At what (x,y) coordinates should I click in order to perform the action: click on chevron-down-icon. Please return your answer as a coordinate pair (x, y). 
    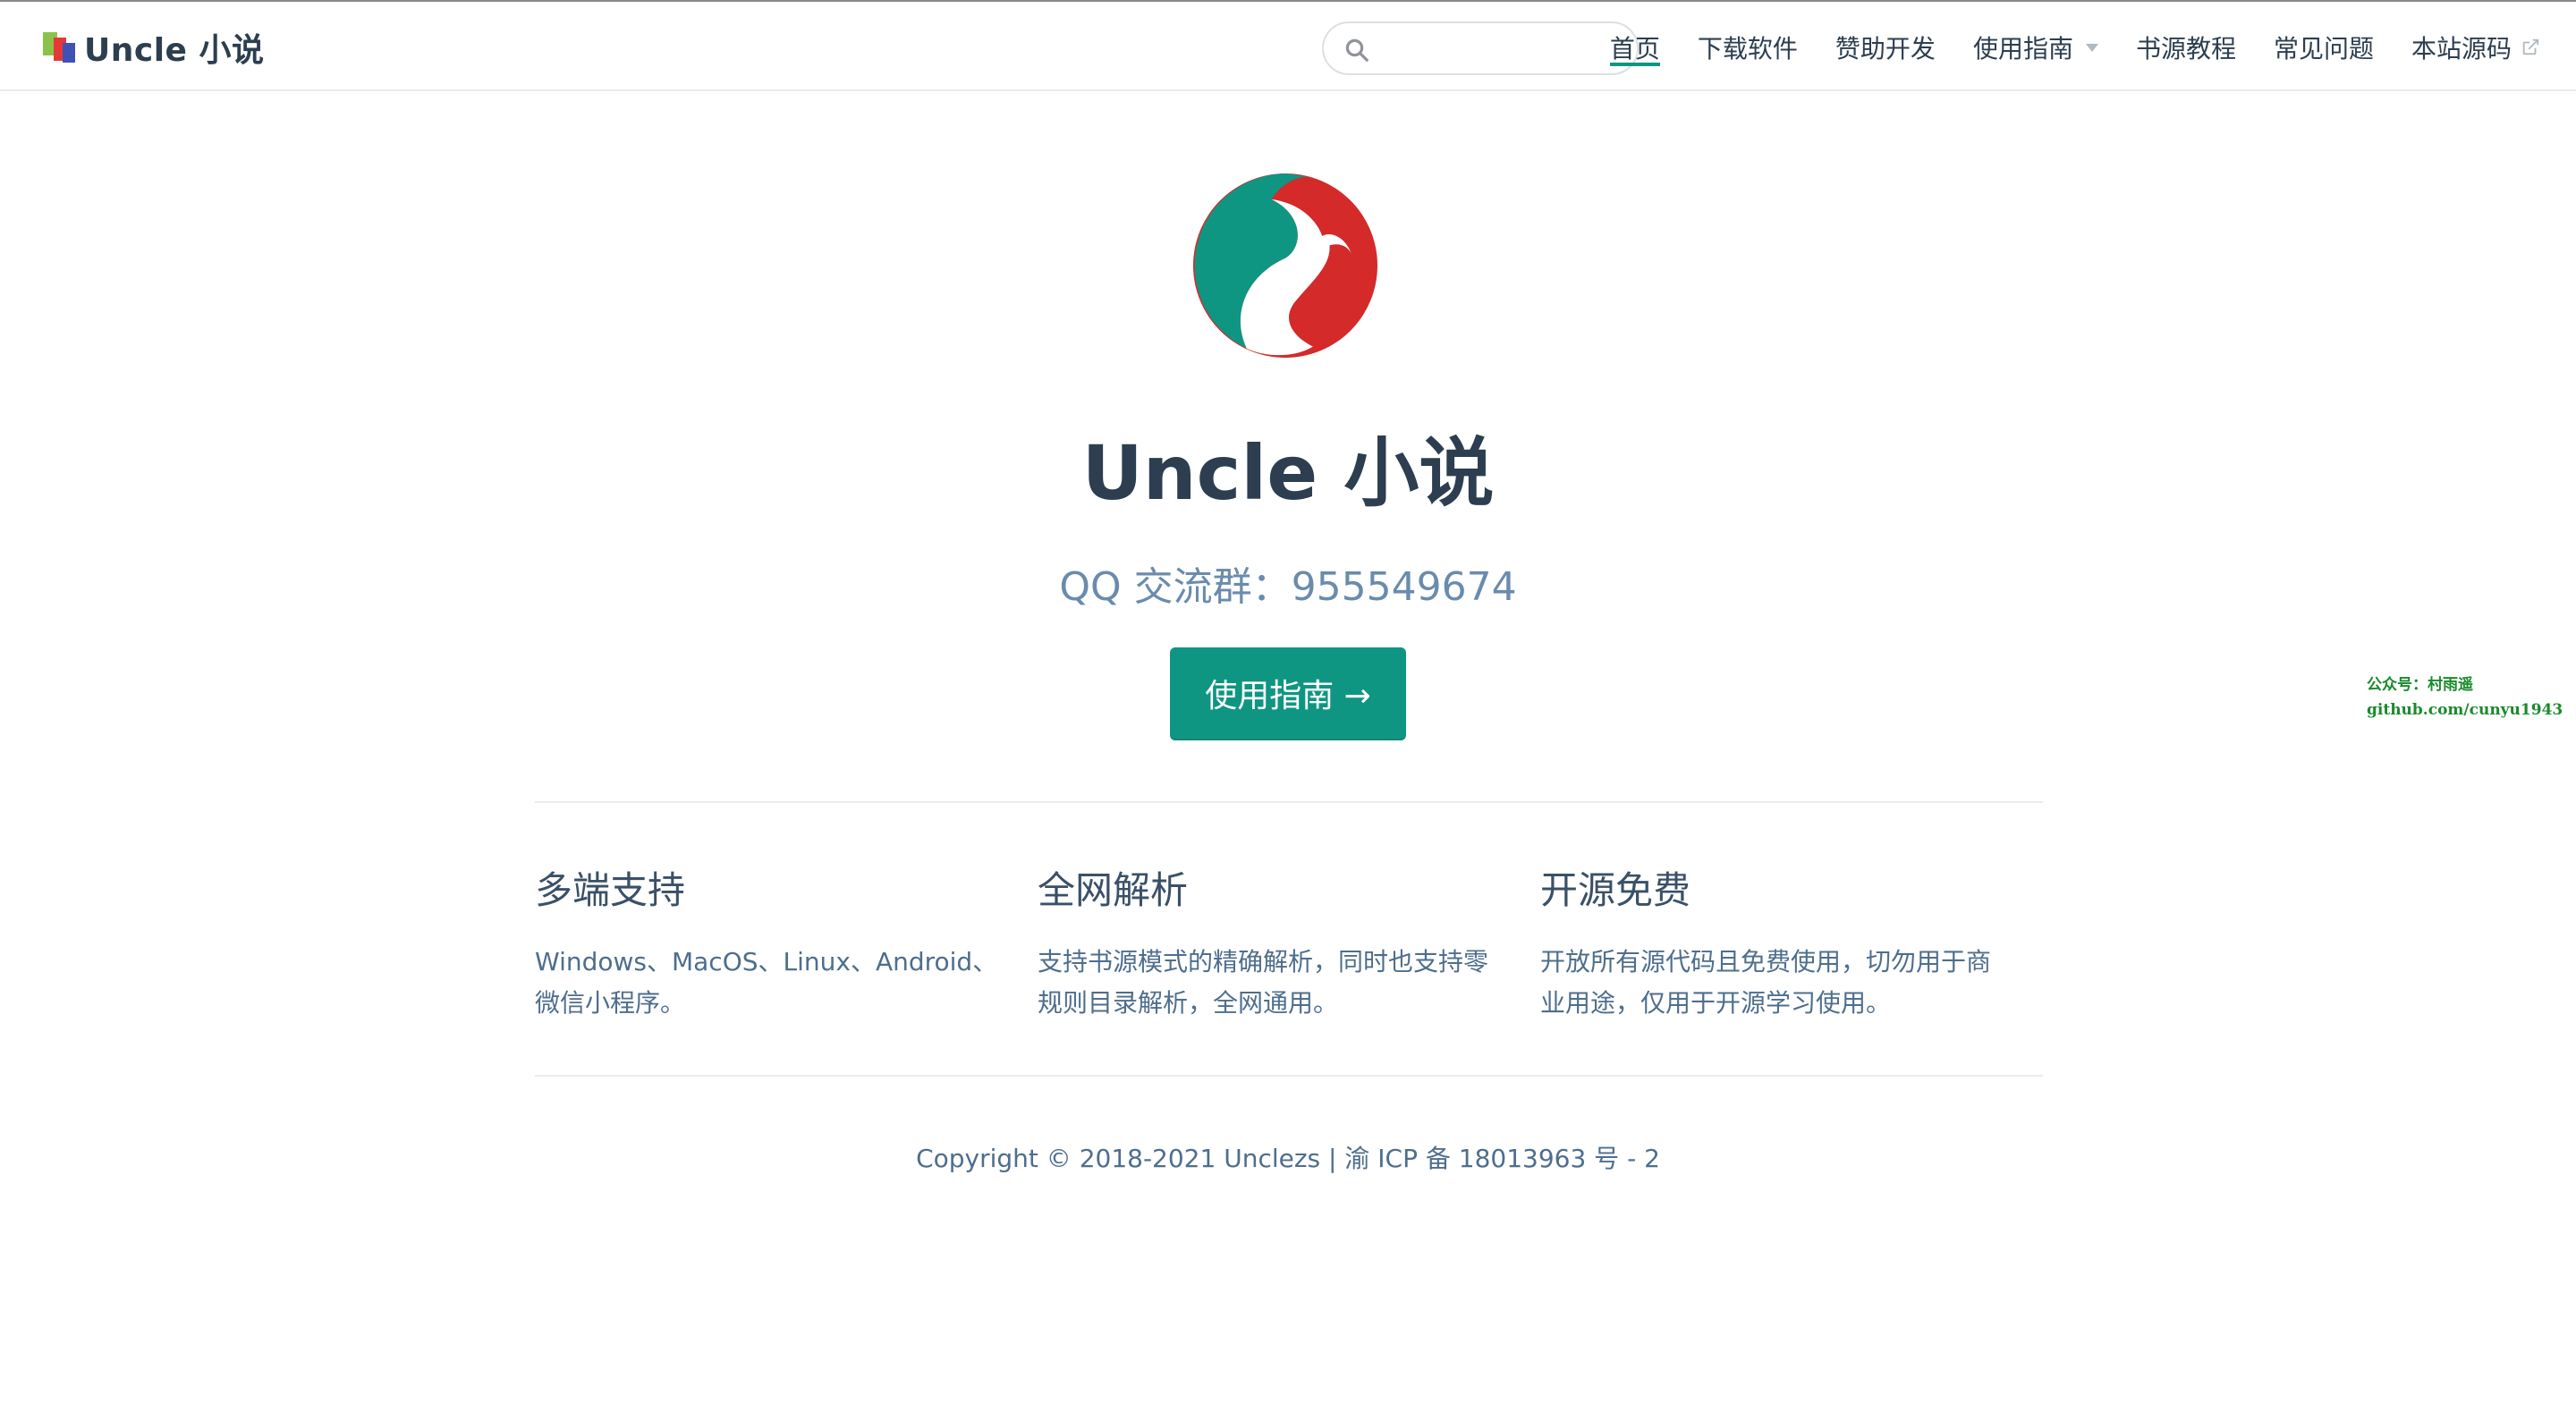
    Looking at the image, I should click on (2091, 48).